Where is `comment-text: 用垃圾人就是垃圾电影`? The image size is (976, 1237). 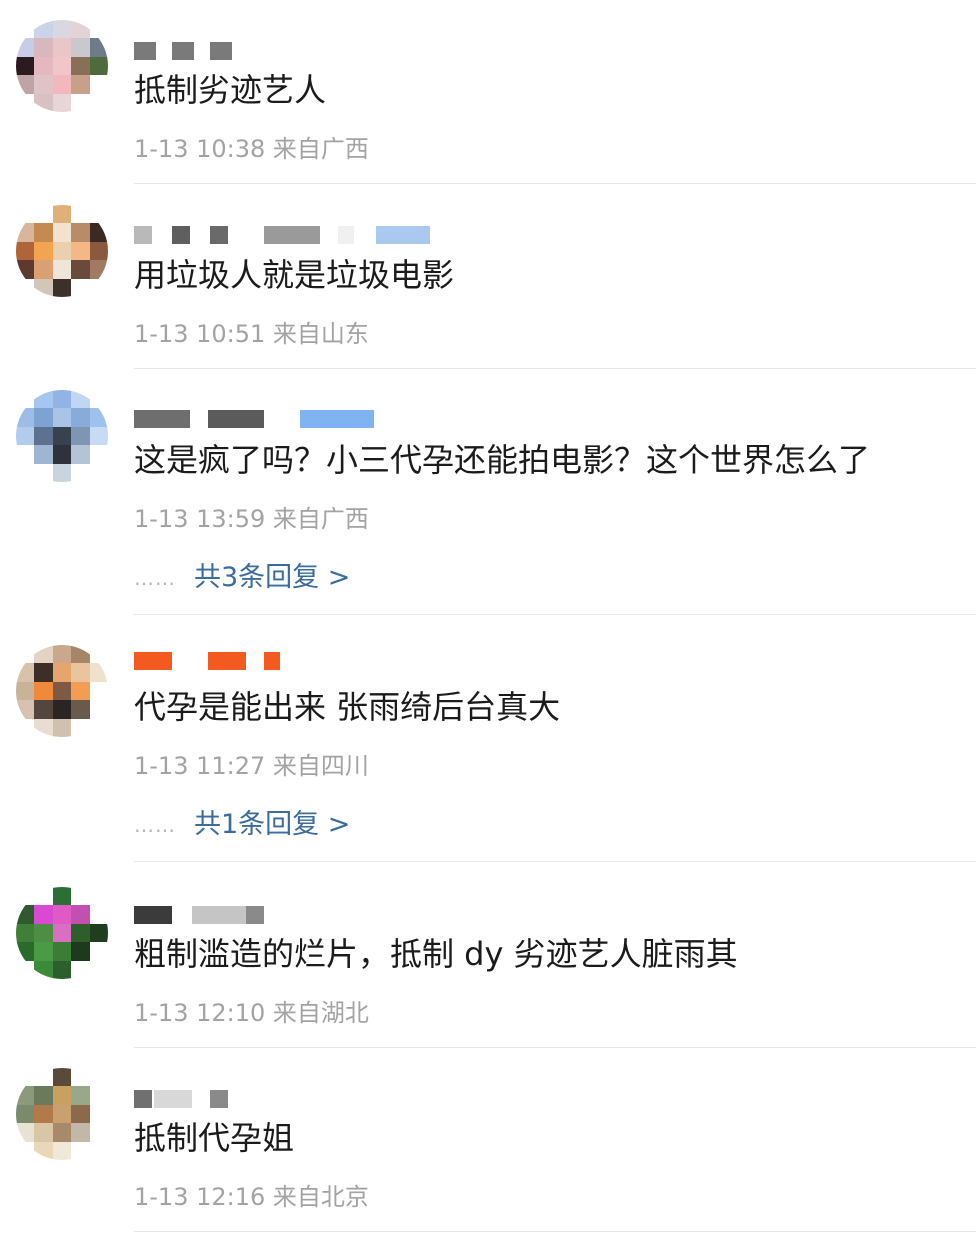 comment-text: 用垃圾人就是垃圾电影 is located at coordinates (294, 275).